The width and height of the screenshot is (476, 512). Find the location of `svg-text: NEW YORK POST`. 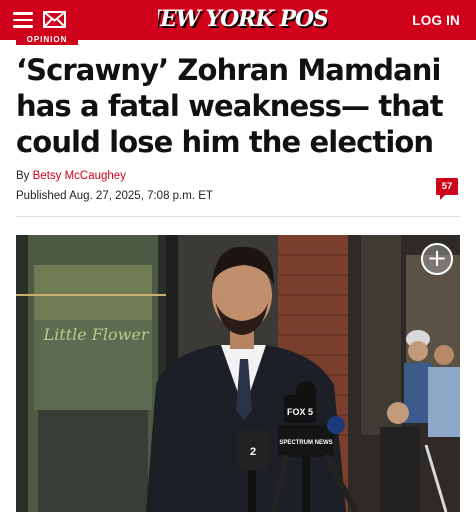

svg-text: NEW YORK POST is located at coordinates (243, 19).